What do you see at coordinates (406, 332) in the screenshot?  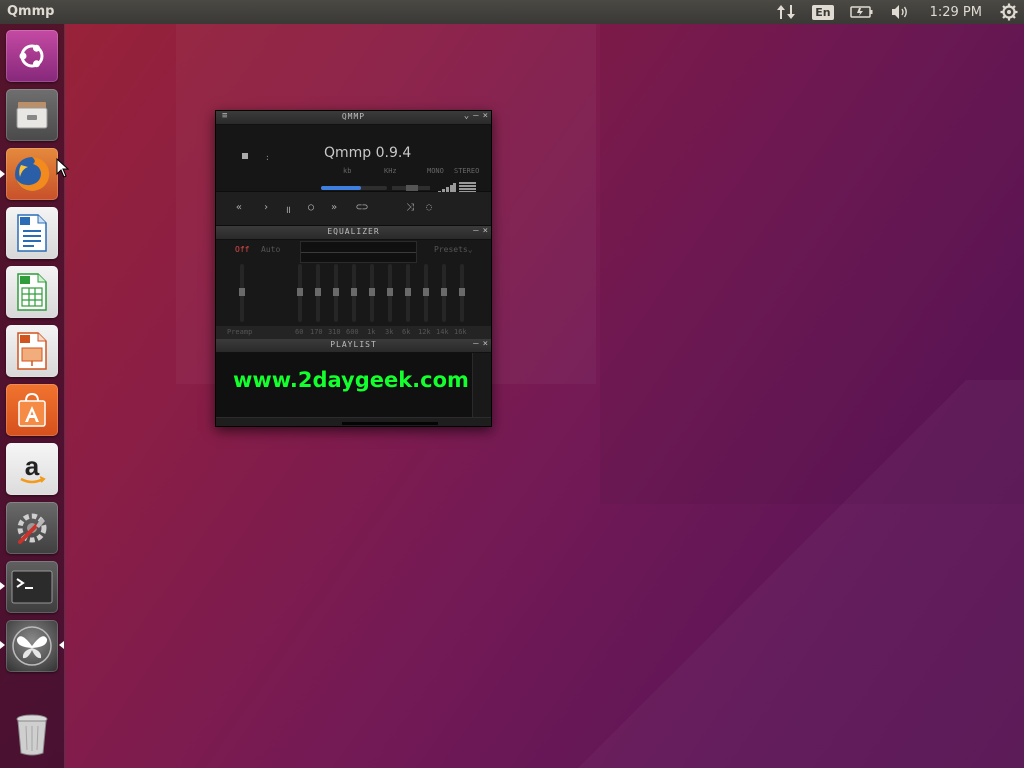 I see `eq-freq-label: 6k` at bounding box center [406, 332].